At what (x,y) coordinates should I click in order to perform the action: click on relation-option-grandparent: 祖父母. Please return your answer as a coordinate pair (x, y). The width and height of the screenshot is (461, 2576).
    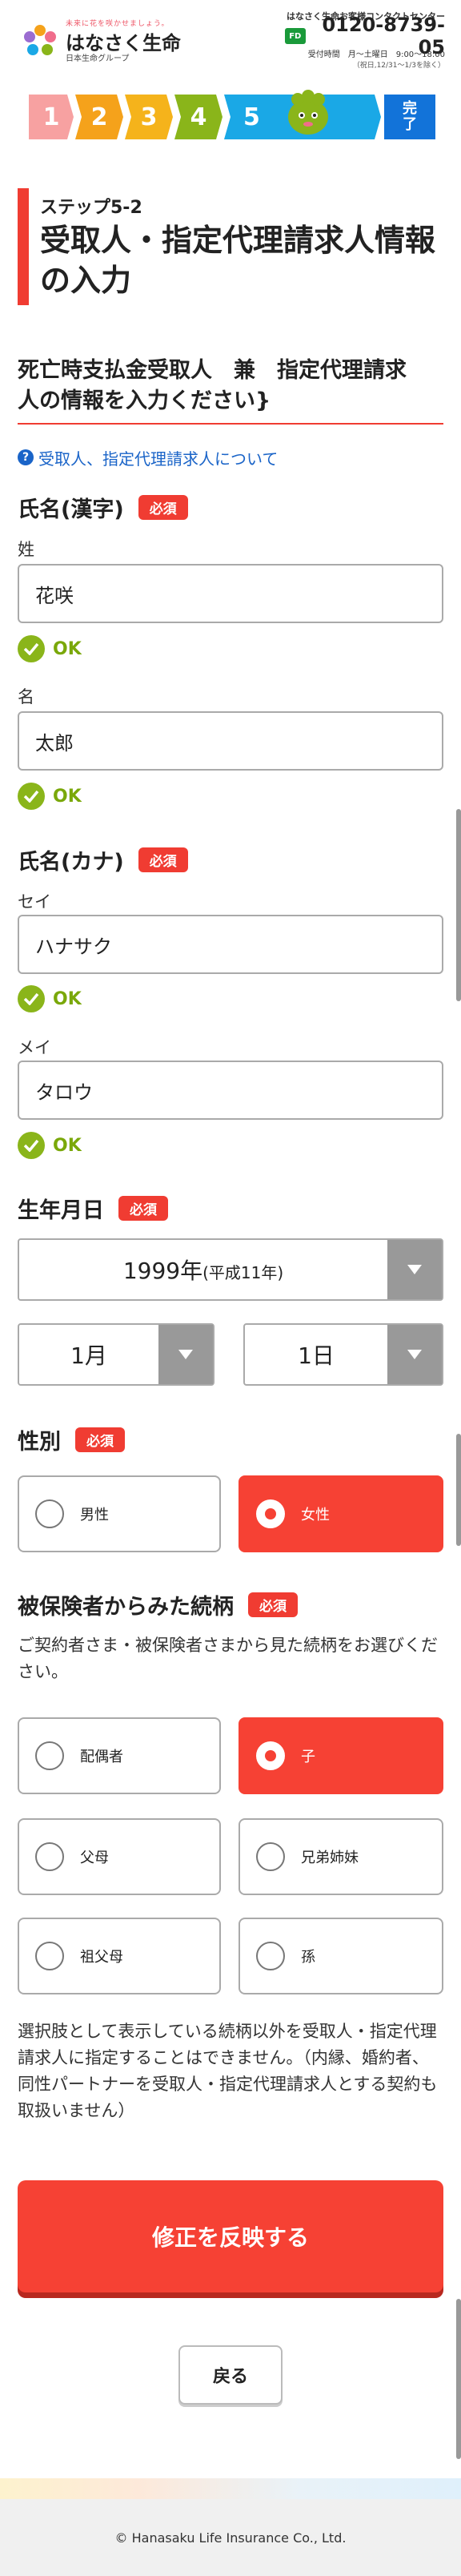
    Looking at the image, I should click on (119, 1956).